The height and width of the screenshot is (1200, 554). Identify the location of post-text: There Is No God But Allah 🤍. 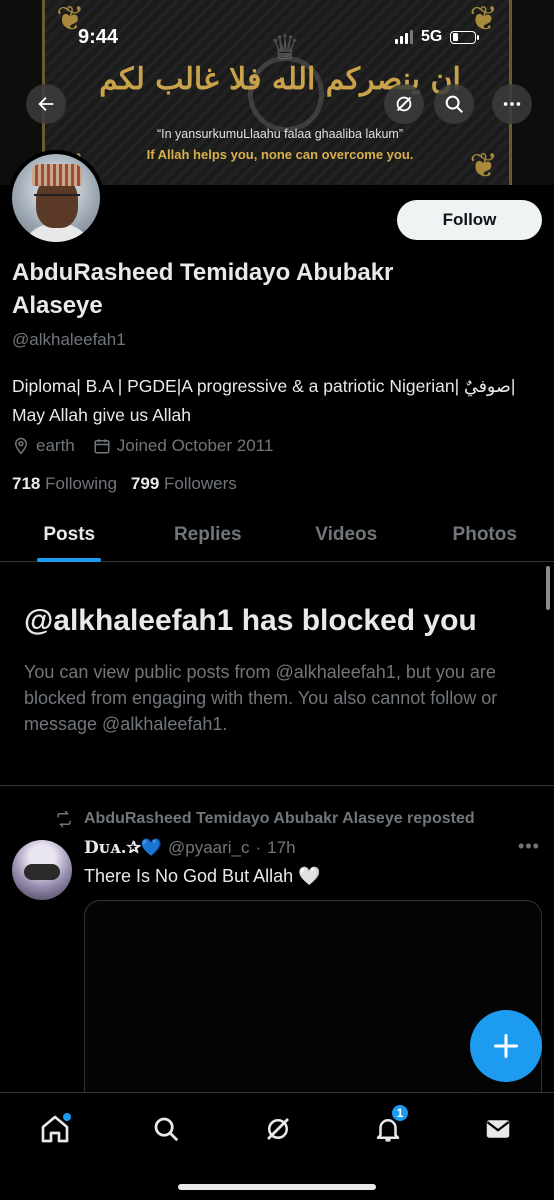
(202, 876).